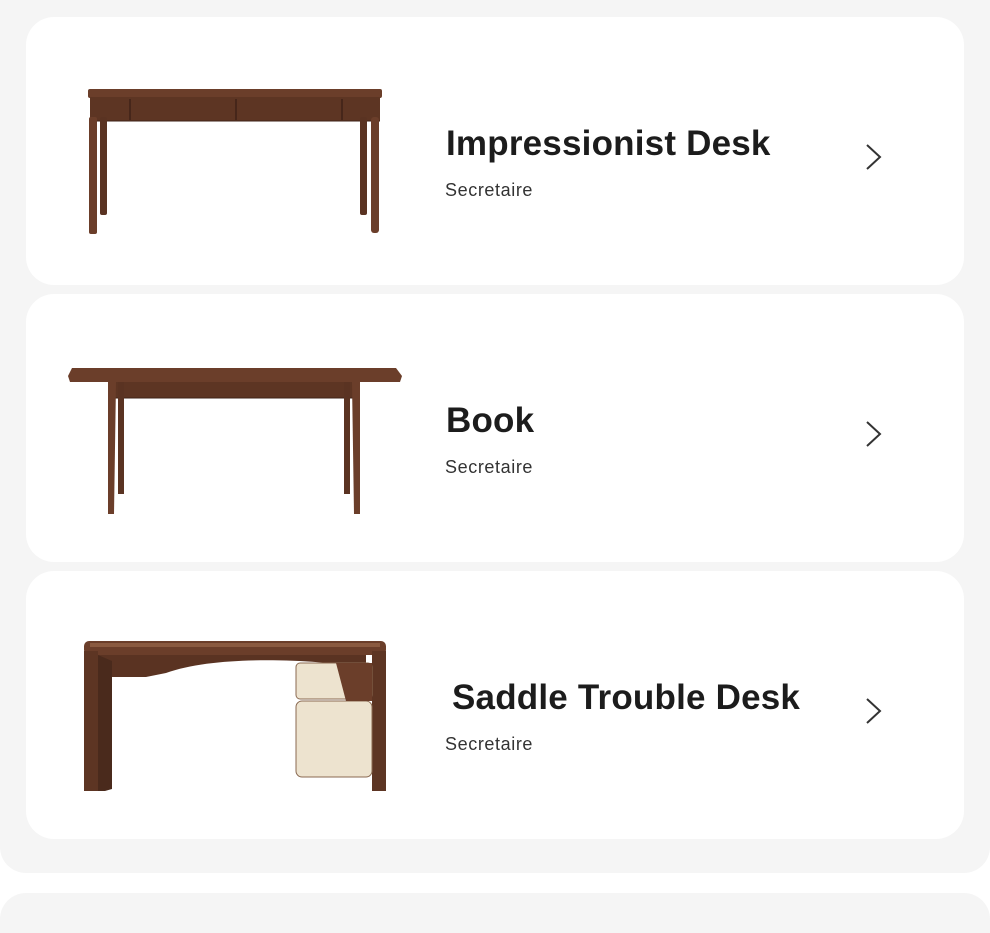 This screenshot has width=990, height=933. I want to click on desk-with-drawers-image, so click(236, 152).